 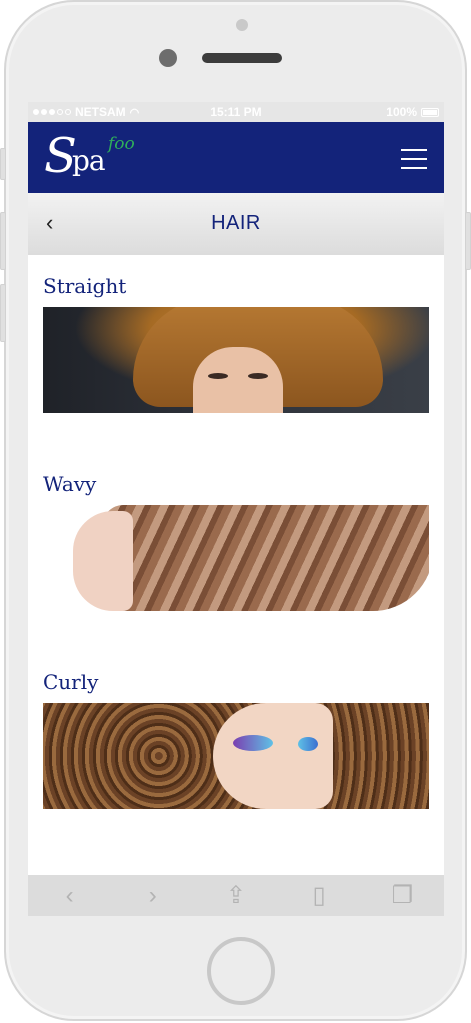 I want to click on bookmarks-icon: ▯, so click(x=319, y=895).